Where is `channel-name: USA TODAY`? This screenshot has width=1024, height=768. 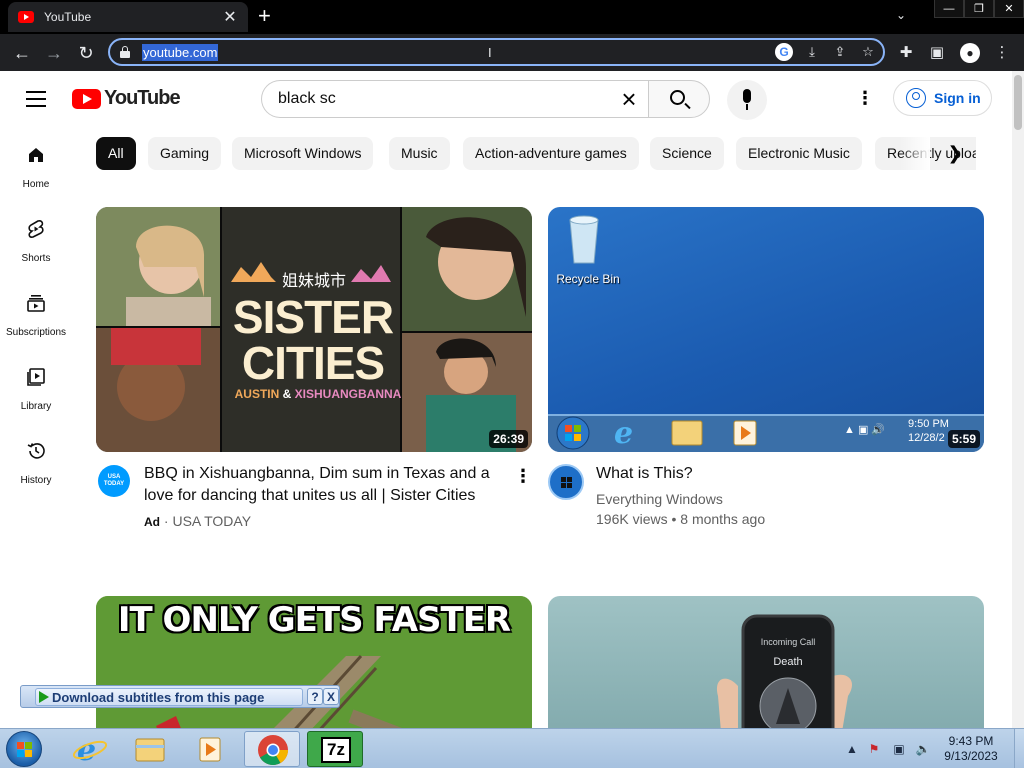
channel-name: USA TODAY is located at coordinates (211, 521).